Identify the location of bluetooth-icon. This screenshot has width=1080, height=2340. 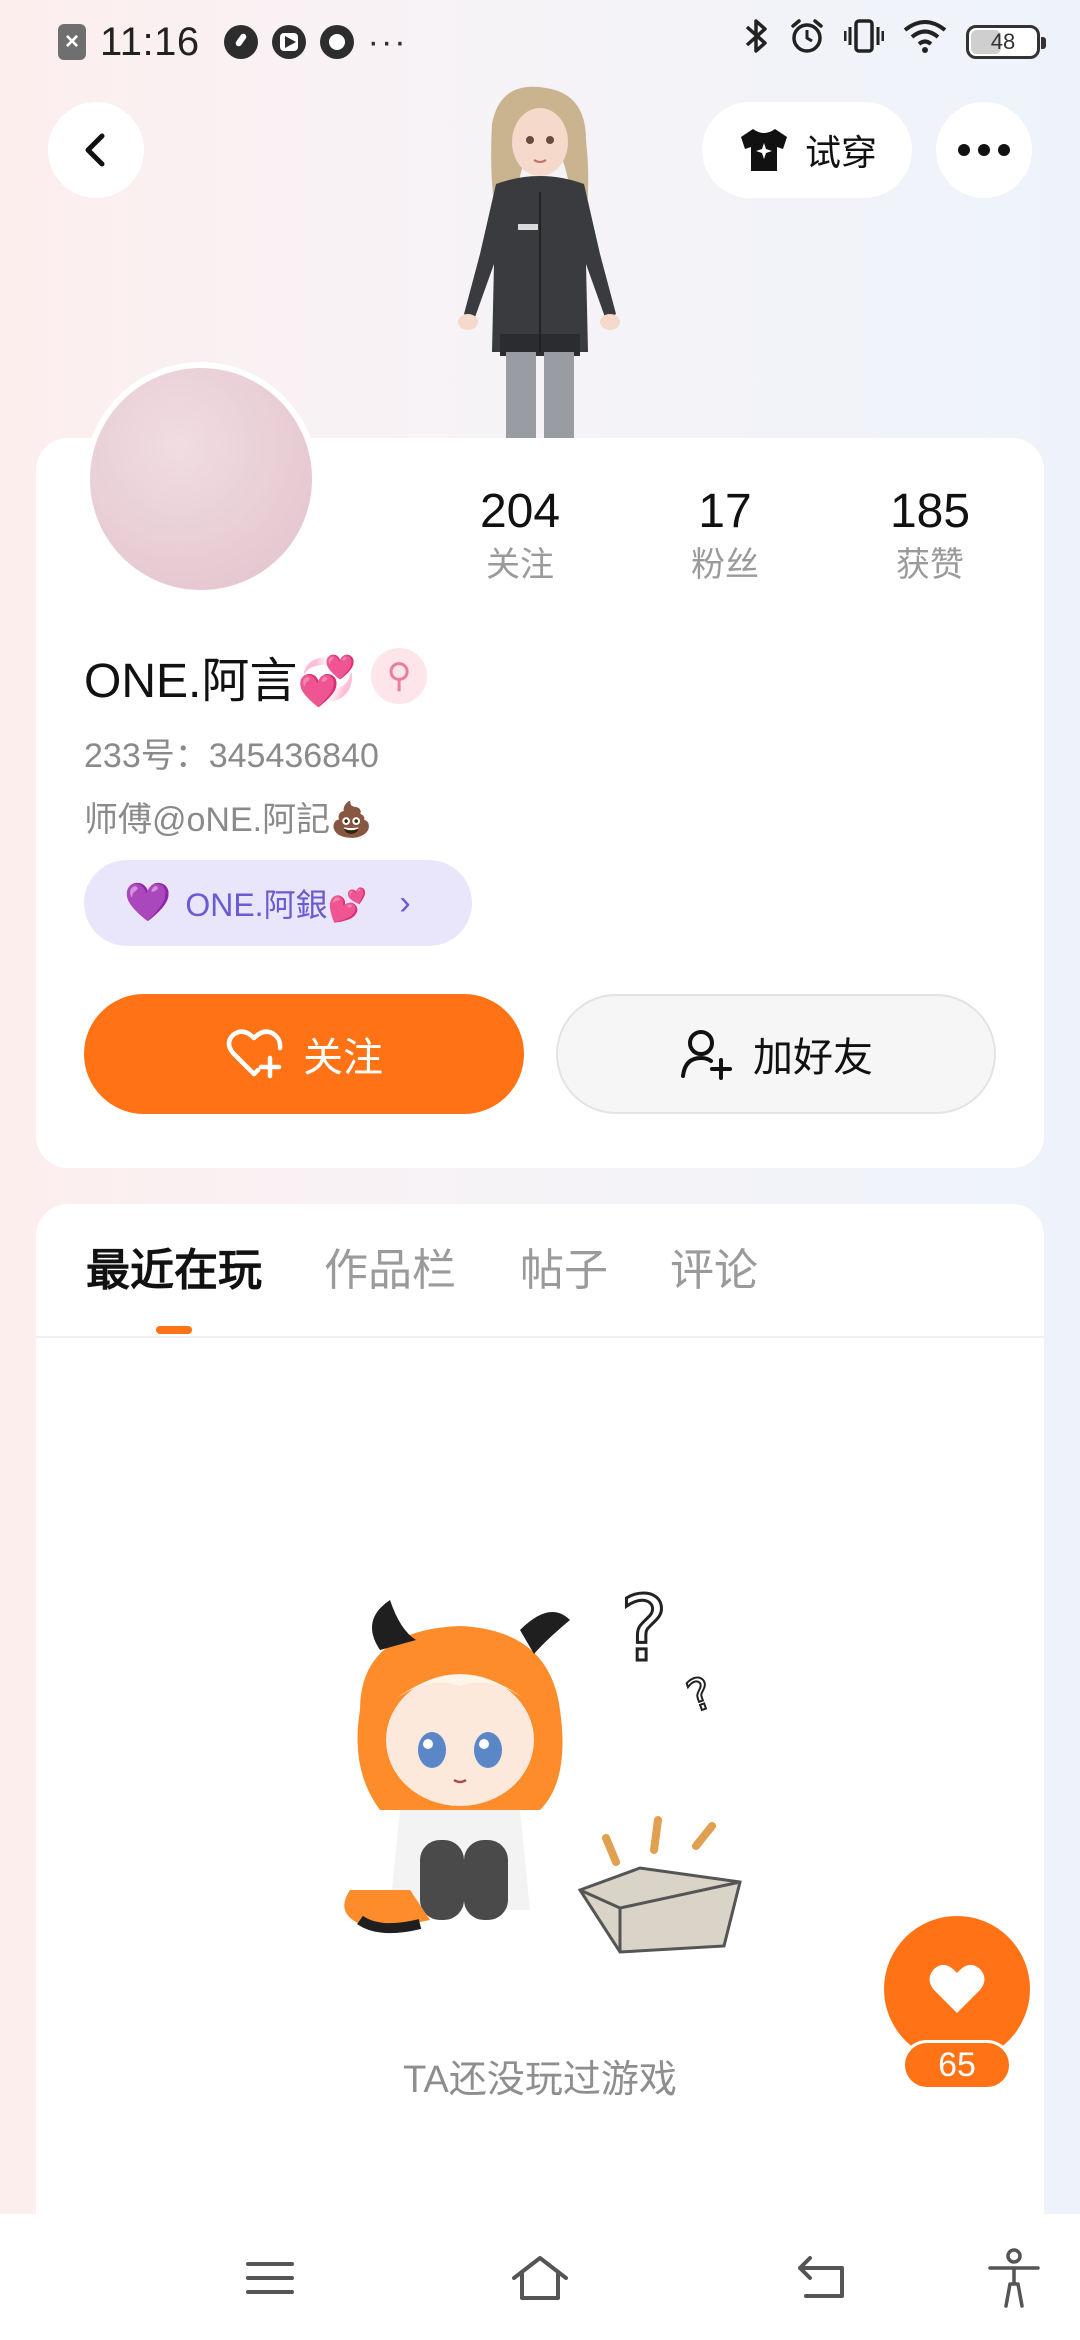
(757, 42).